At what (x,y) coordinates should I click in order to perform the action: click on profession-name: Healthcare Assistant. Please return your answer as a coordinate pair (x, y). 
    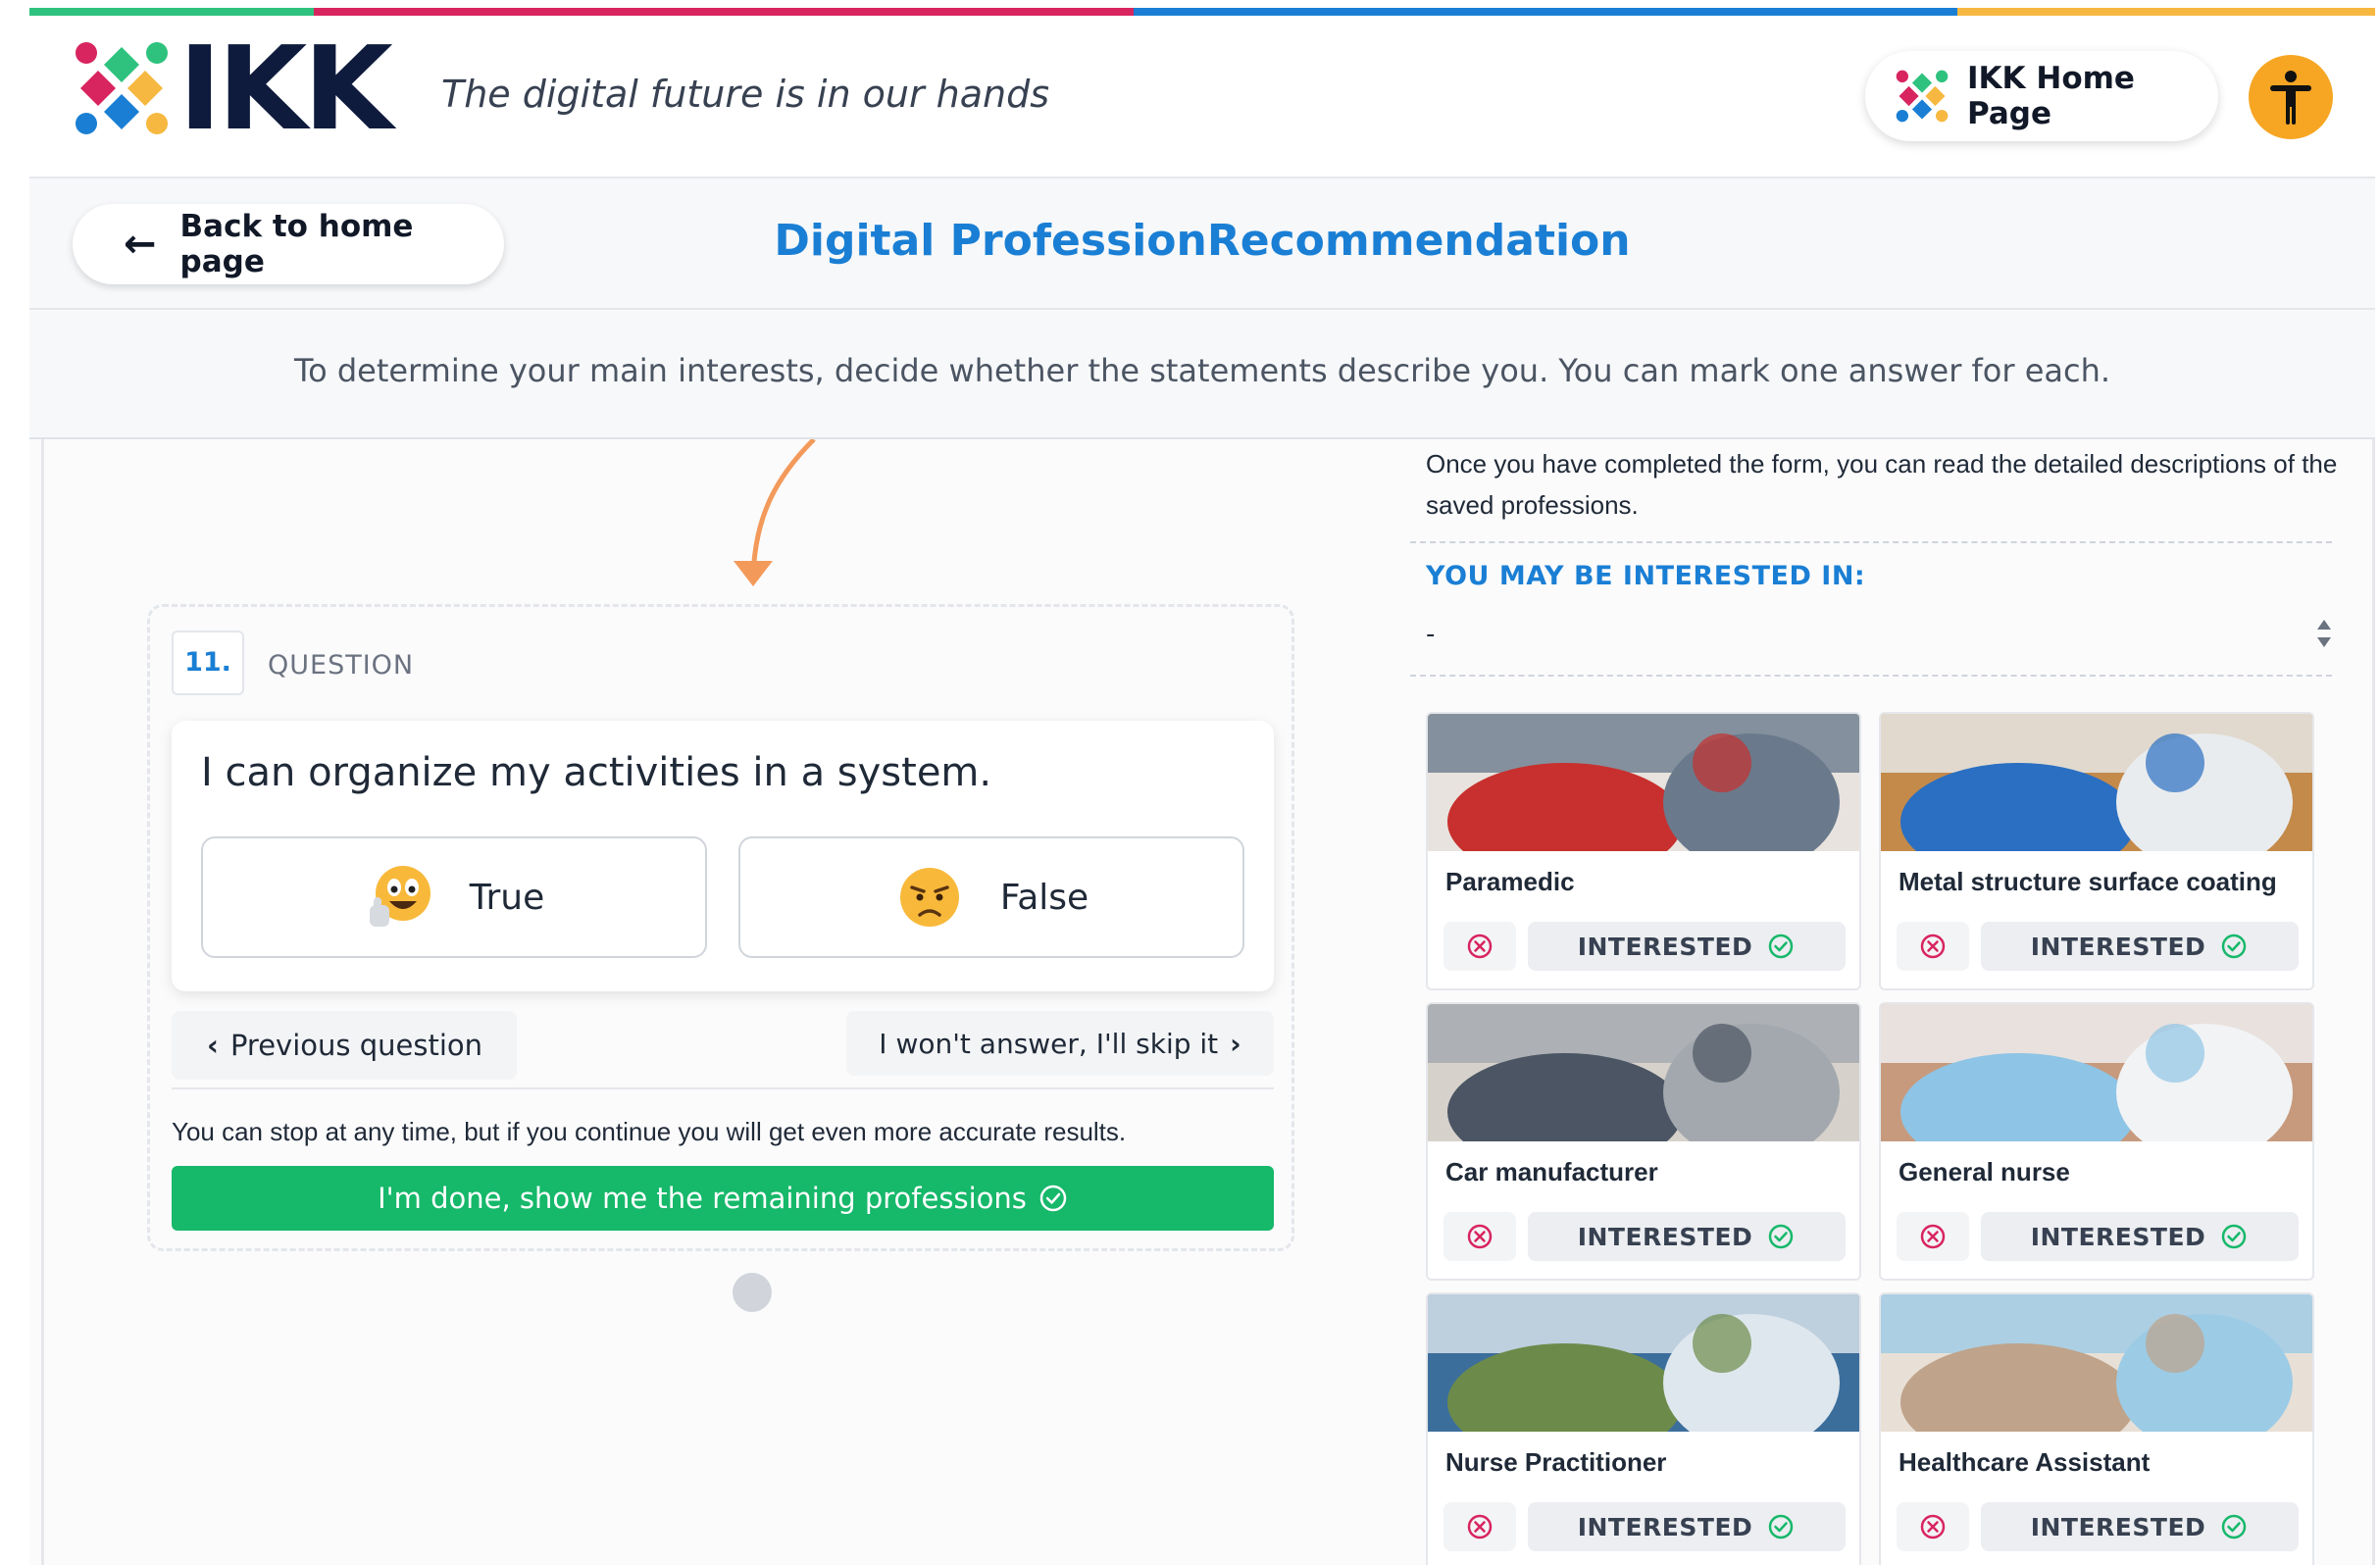
    Looking at the image, I should click on (2025, 1462).